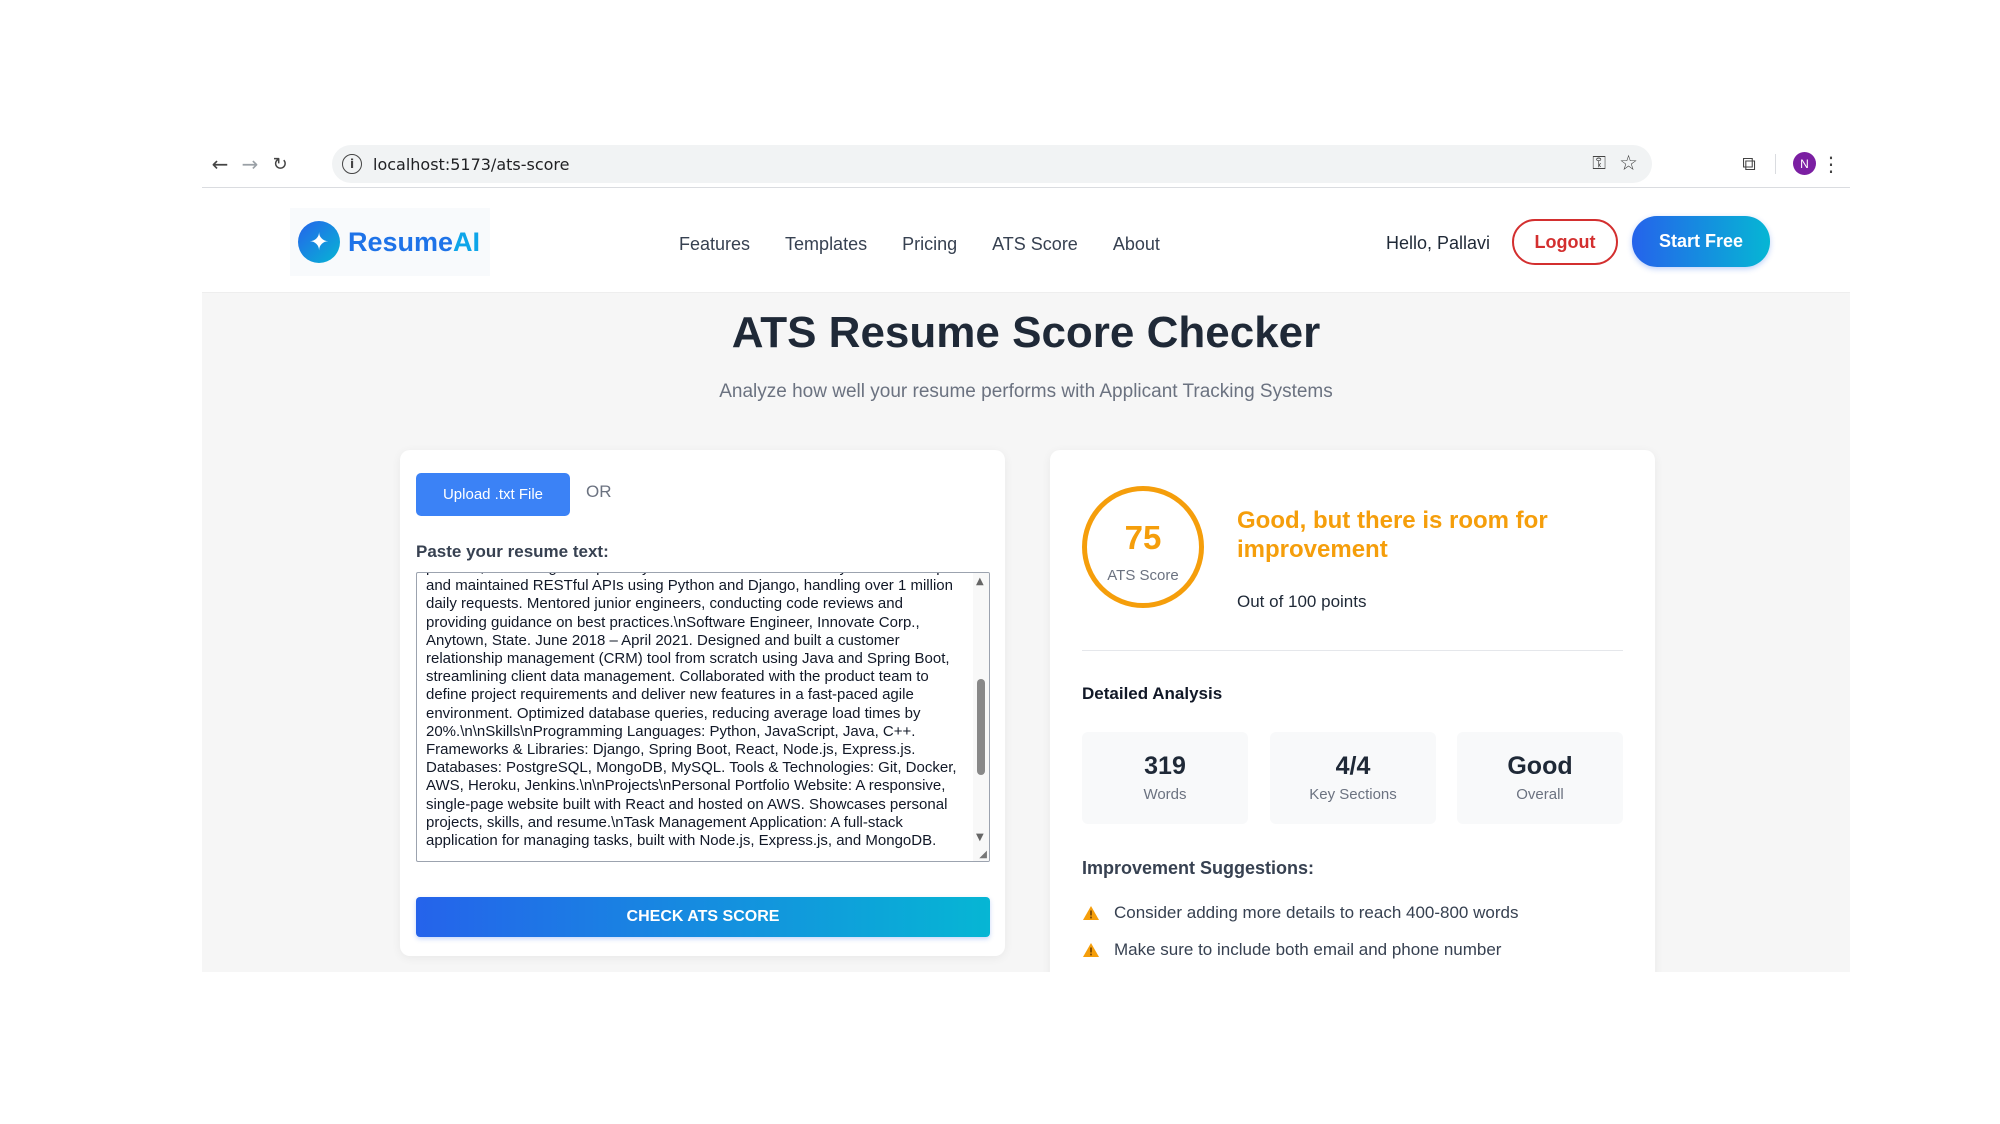 The height and width of the screenshot is (1124, 2000). Describe the element at coordinates (1165, 766) in the screenshot. I see `stat-value: 319` at that location.